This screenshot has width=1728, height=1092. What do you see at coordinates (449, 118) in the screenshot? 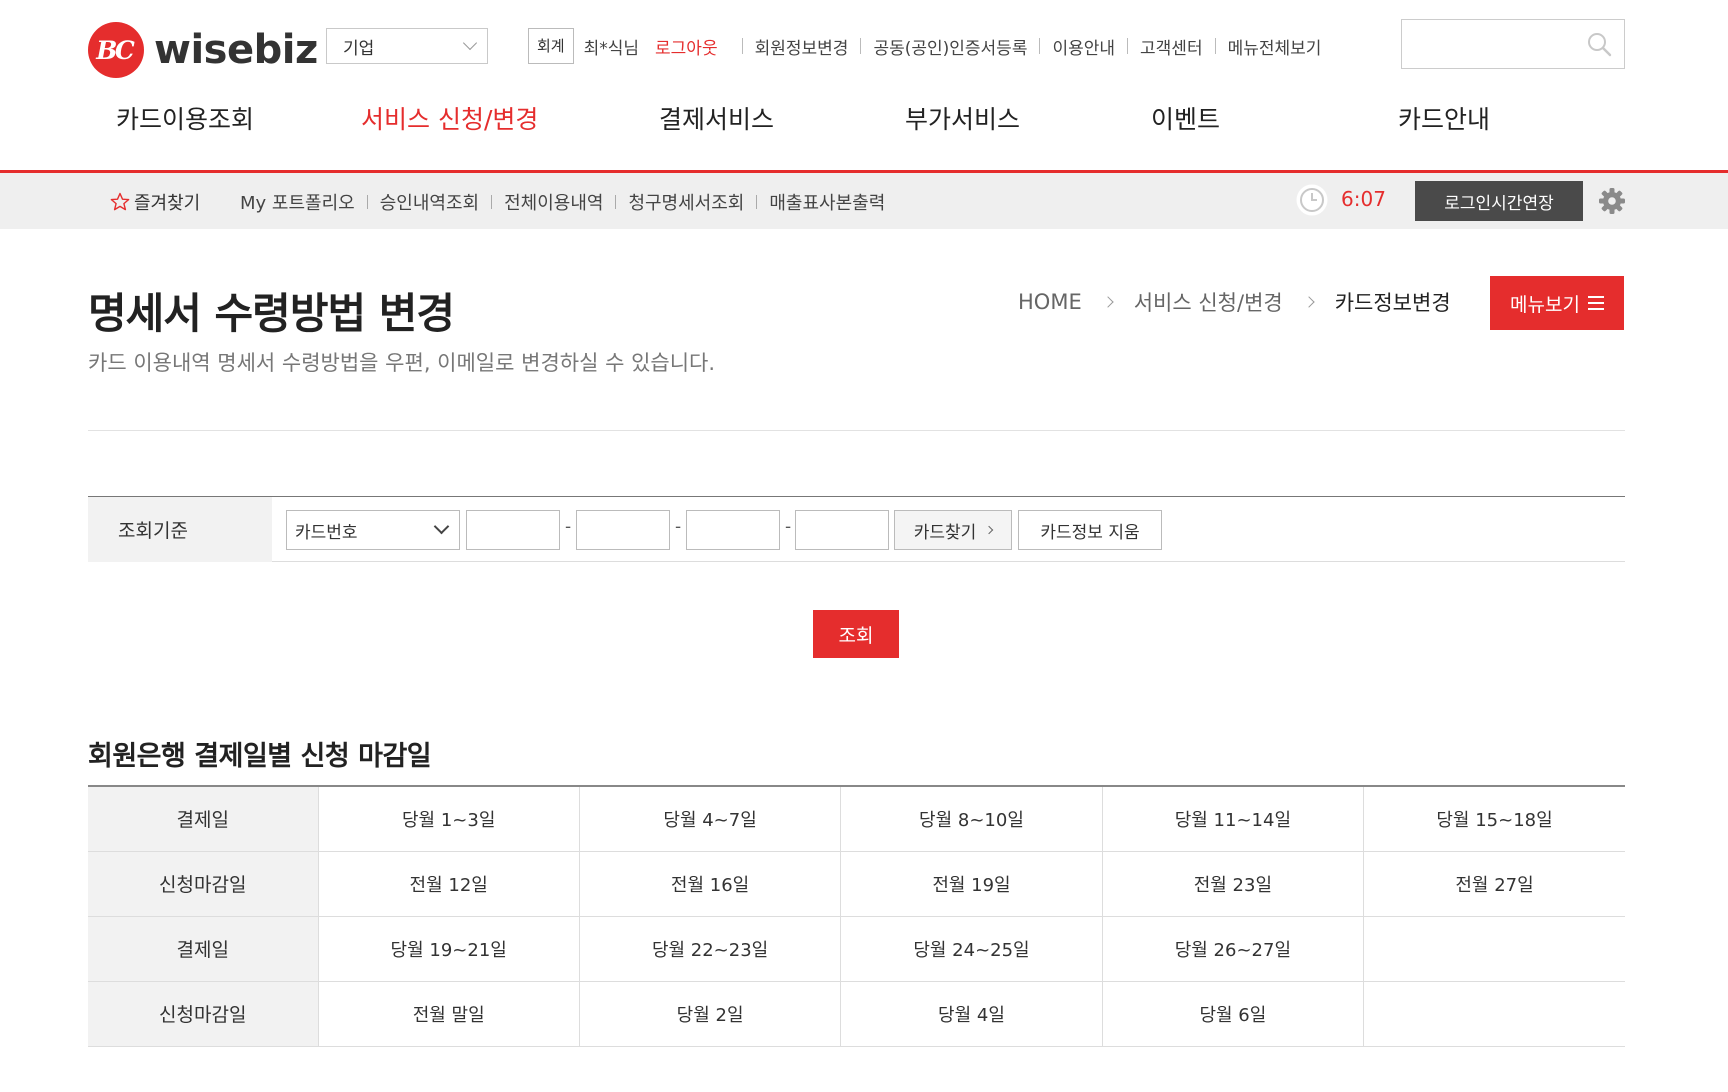
I see `nav-service-apply: 서비스 신청/변경` at bounding box center [449, 118].